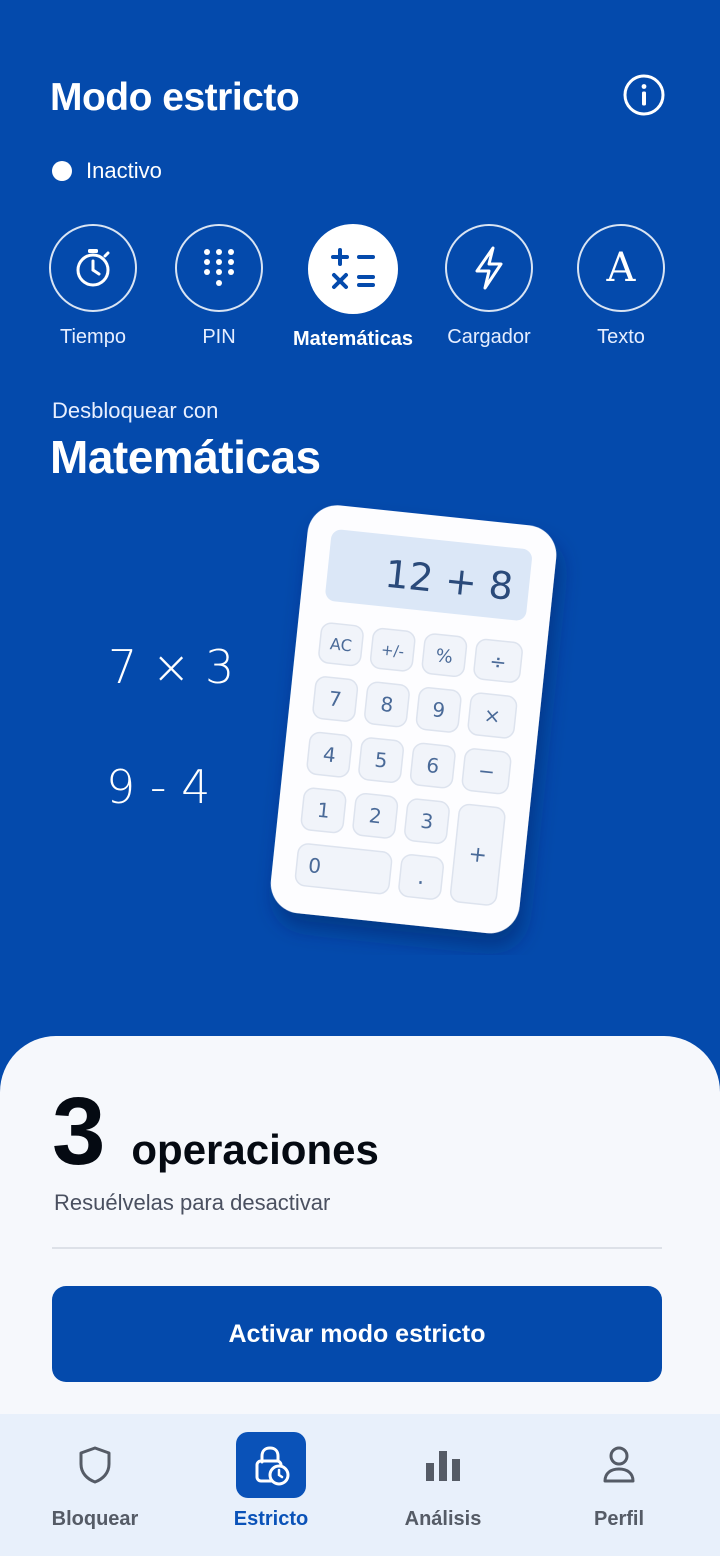 This screenshot has height=1556, width=720. I want to click on tab-perfil: Perfil, so click(619, 1481).